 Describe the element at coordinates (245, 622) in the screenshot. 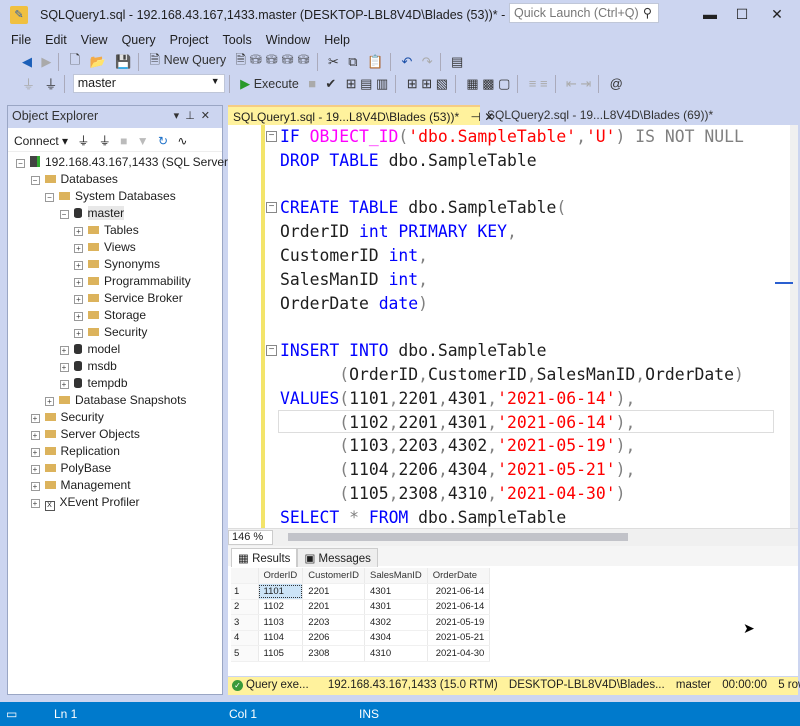

I see `row-number: 3` at that location.